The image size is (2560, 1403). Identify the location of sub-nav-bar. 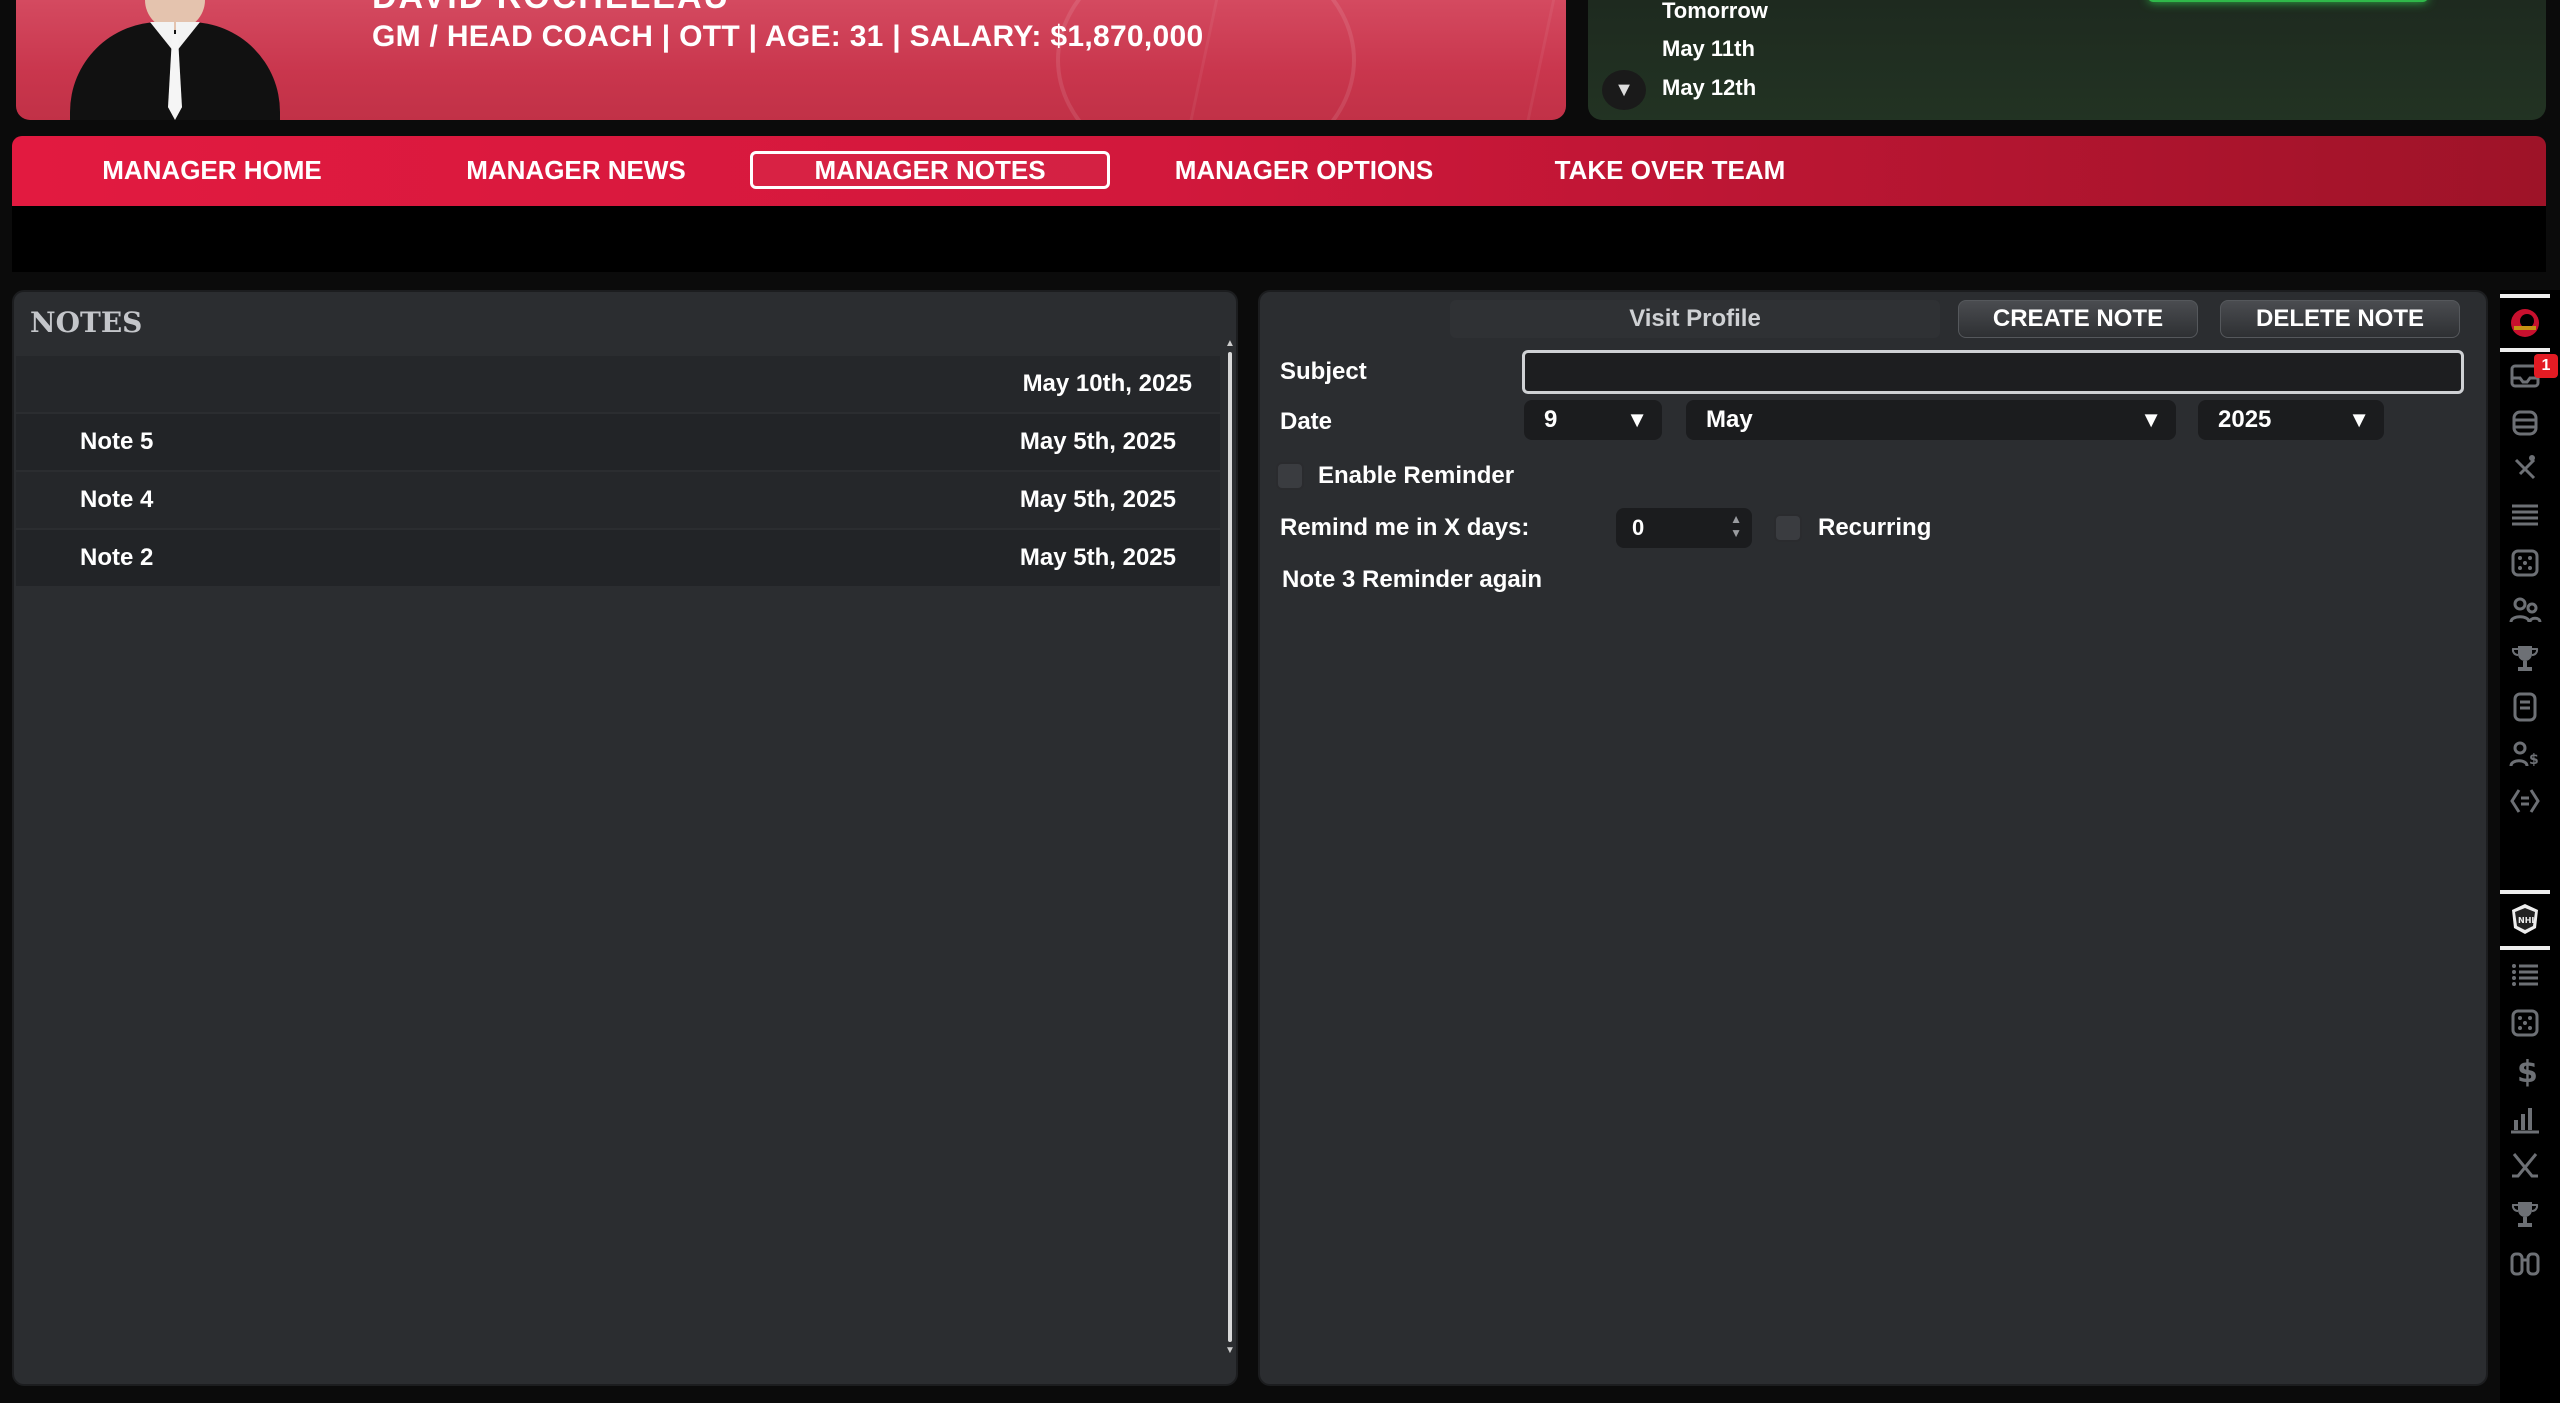
(1279, 239).